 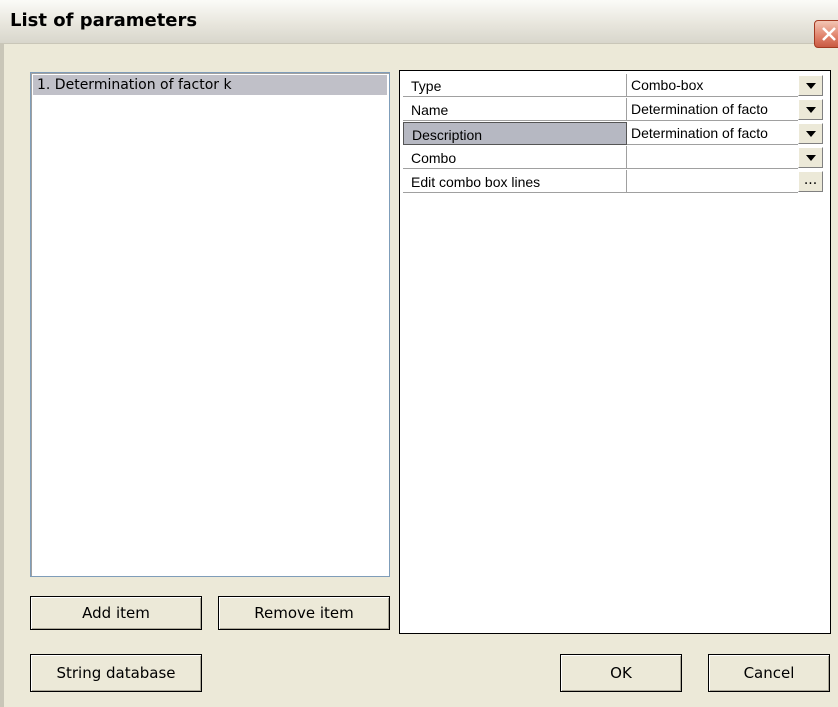 I want to click on property-row-name: Name Determination of facto, so click(x=615, y=110).